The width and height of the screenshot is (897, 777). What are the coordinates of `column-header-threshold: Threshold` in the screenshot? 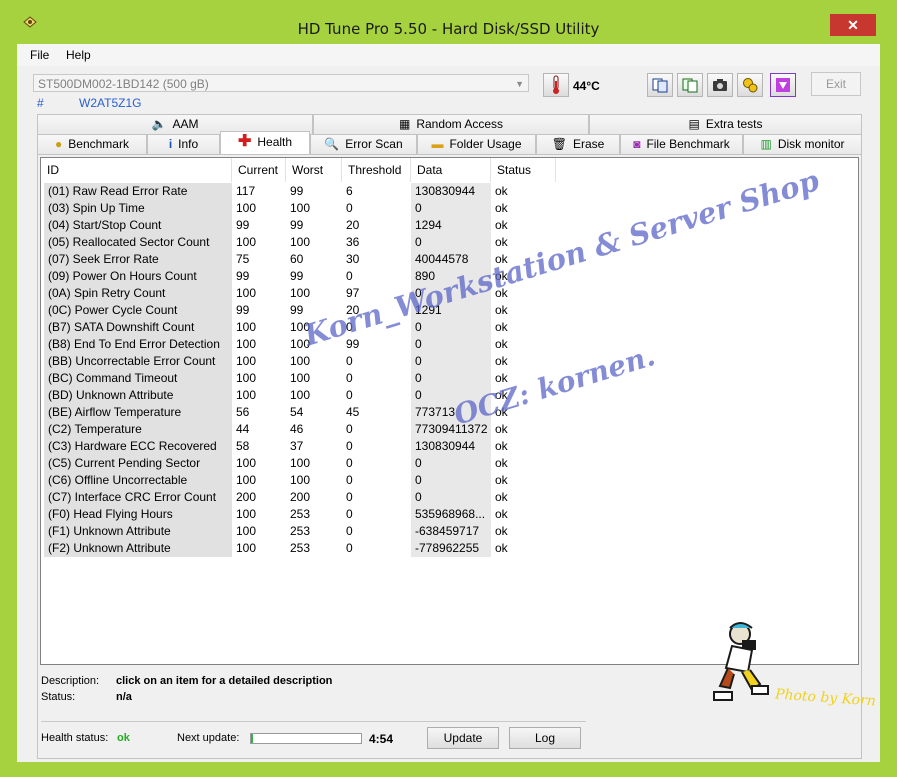 It's located at (376, 170).